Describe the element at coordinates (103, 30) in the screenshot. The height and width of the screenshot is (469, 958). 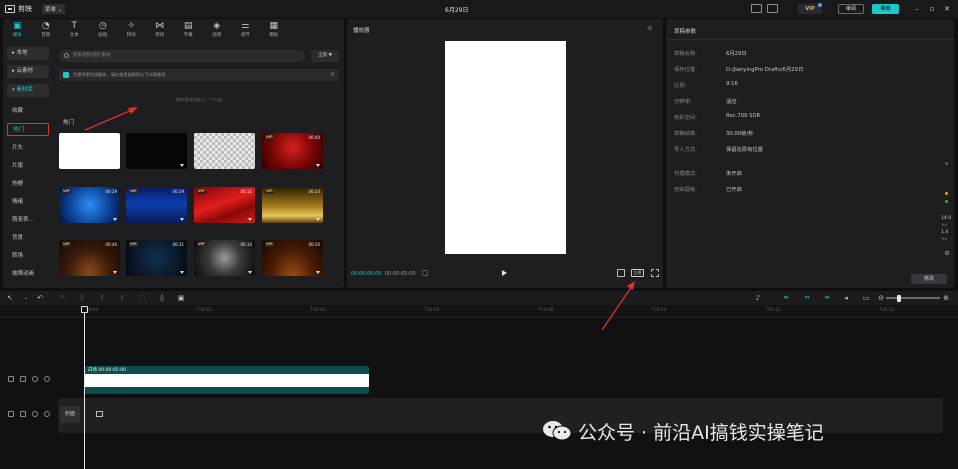
I see `tab-sticker: ◷ 贴纸` at that location.